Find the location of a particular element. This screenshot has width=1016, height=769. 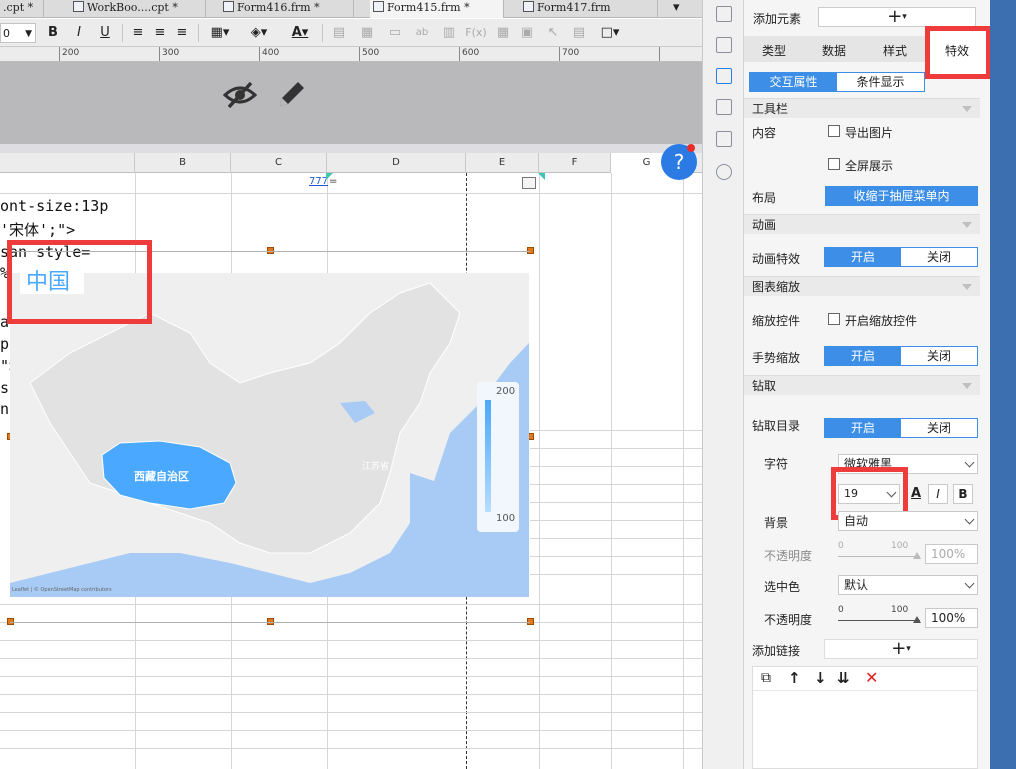

tab-workbook: WorkBoo....cpt * is located at coordinates (138, 9).